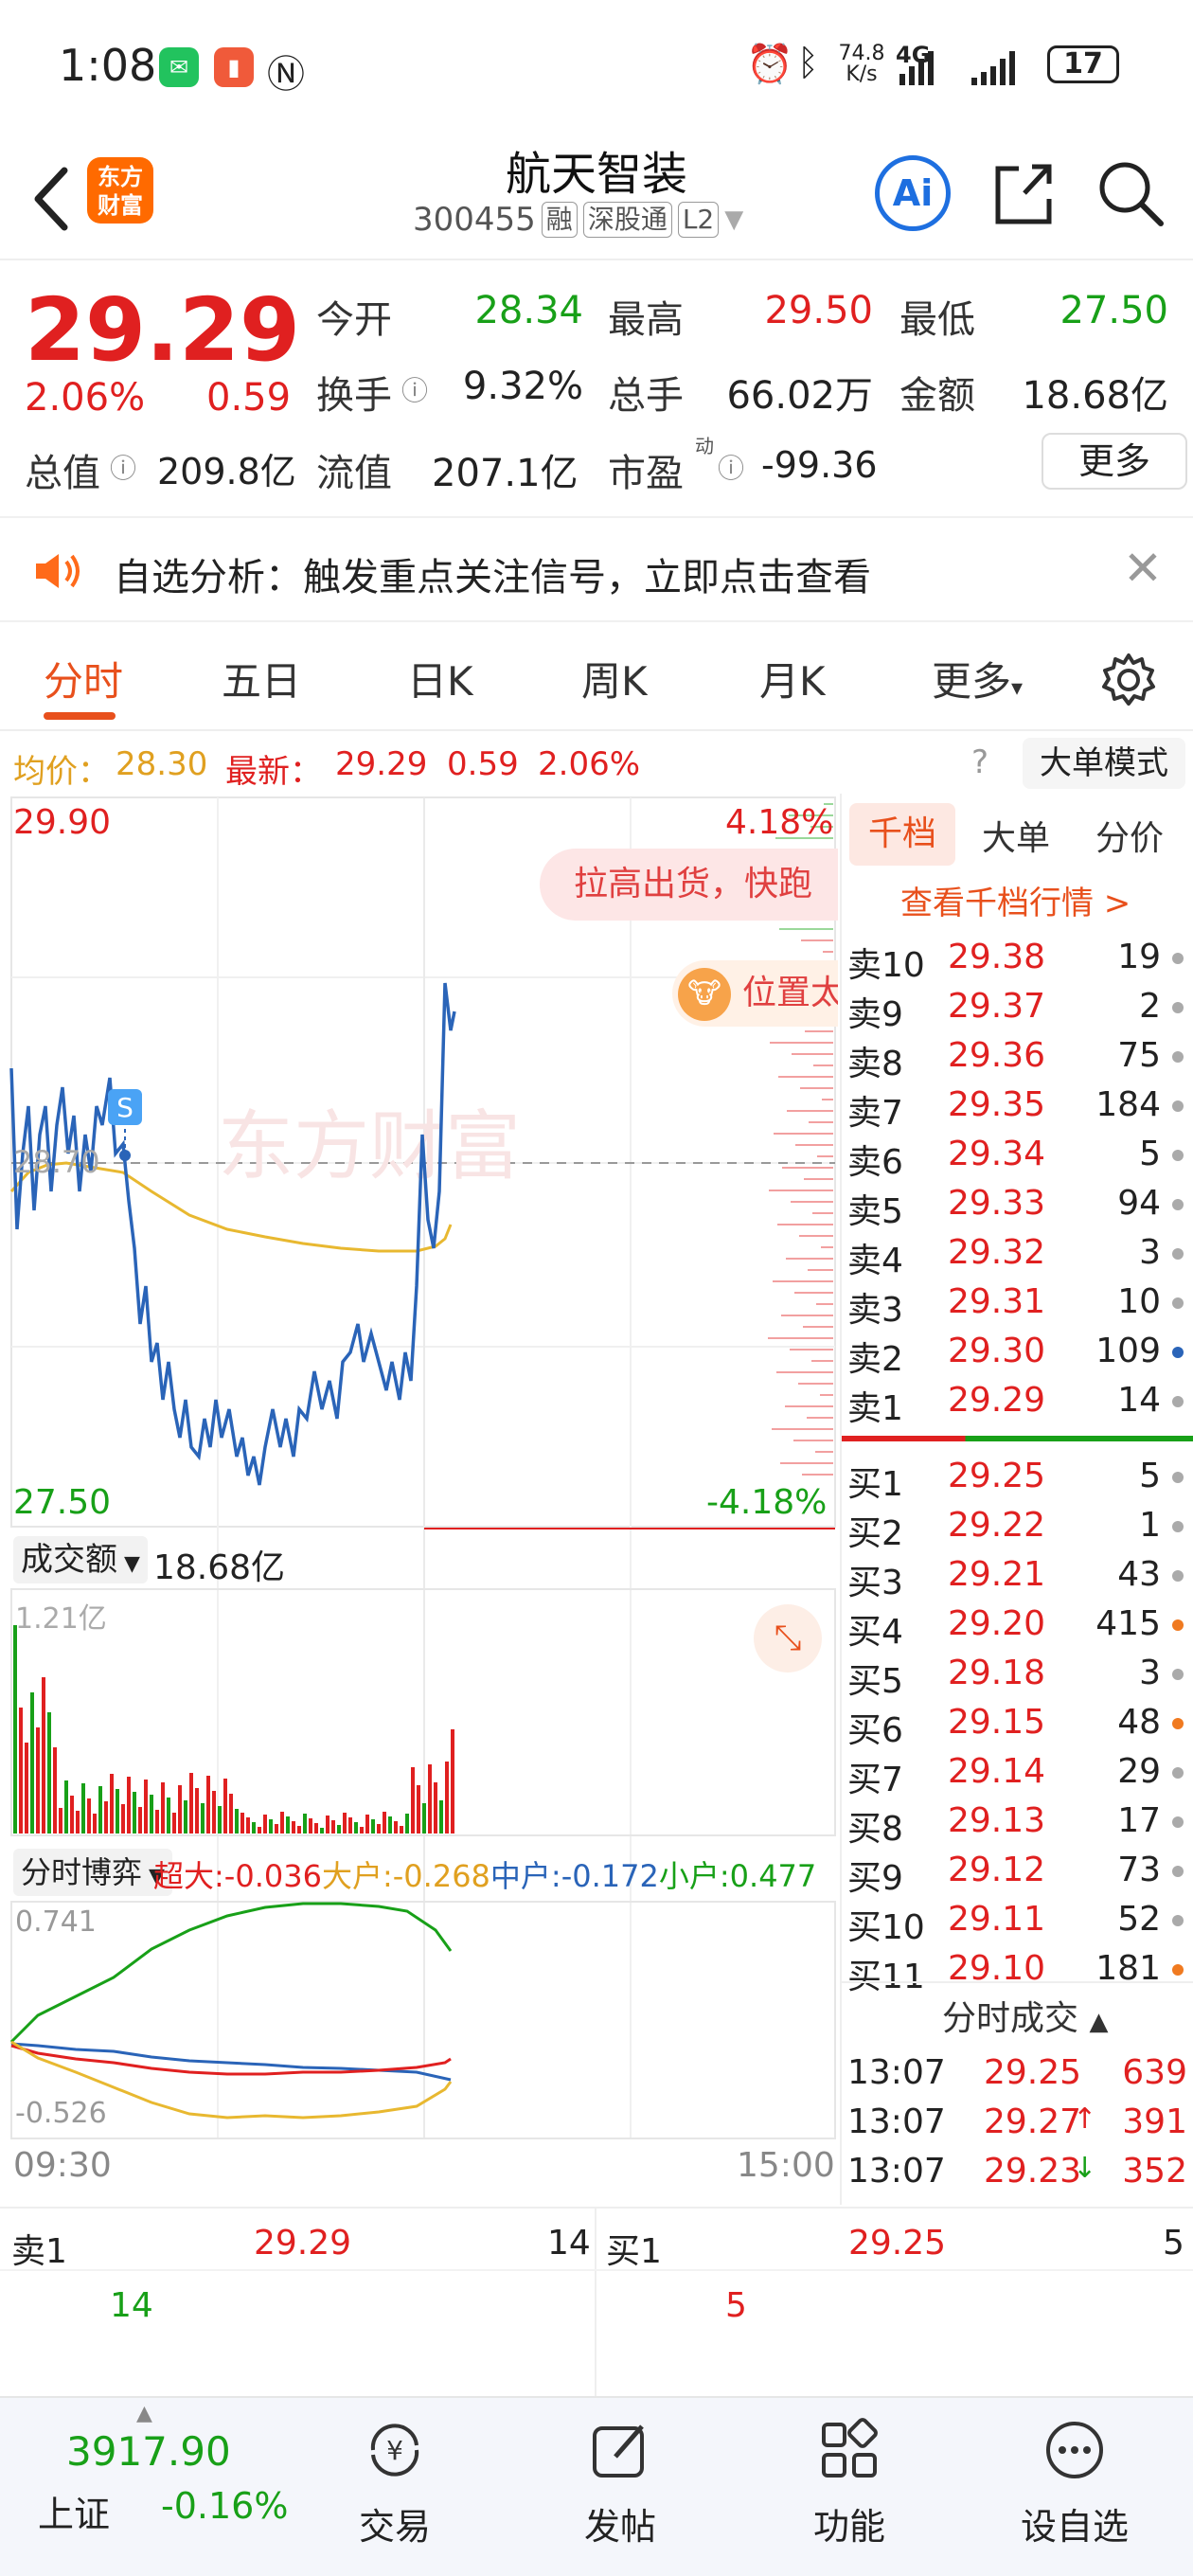 The width and height of the screenshot is (1193, 2576). I want to click on ask-row: 卖3 29.31 10, so click(1017, 1303).